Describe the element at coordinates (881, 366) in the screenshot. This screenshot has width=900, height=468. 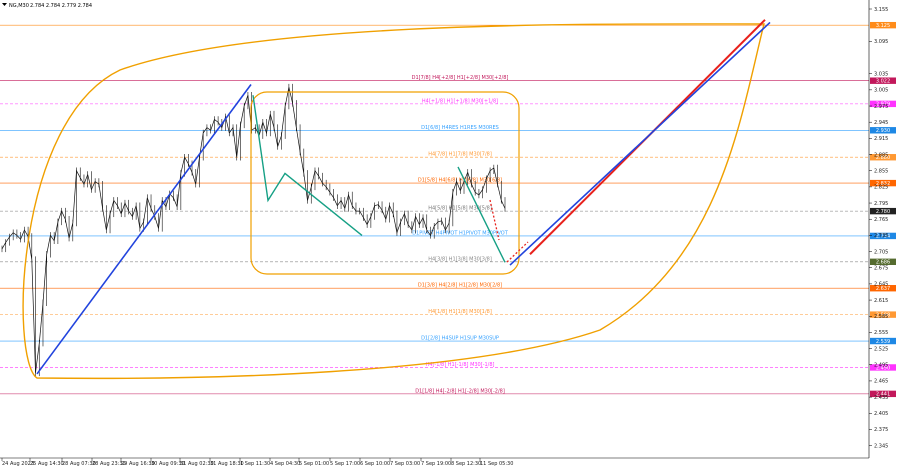
I see `price-tick-label: 2.495` at that location.